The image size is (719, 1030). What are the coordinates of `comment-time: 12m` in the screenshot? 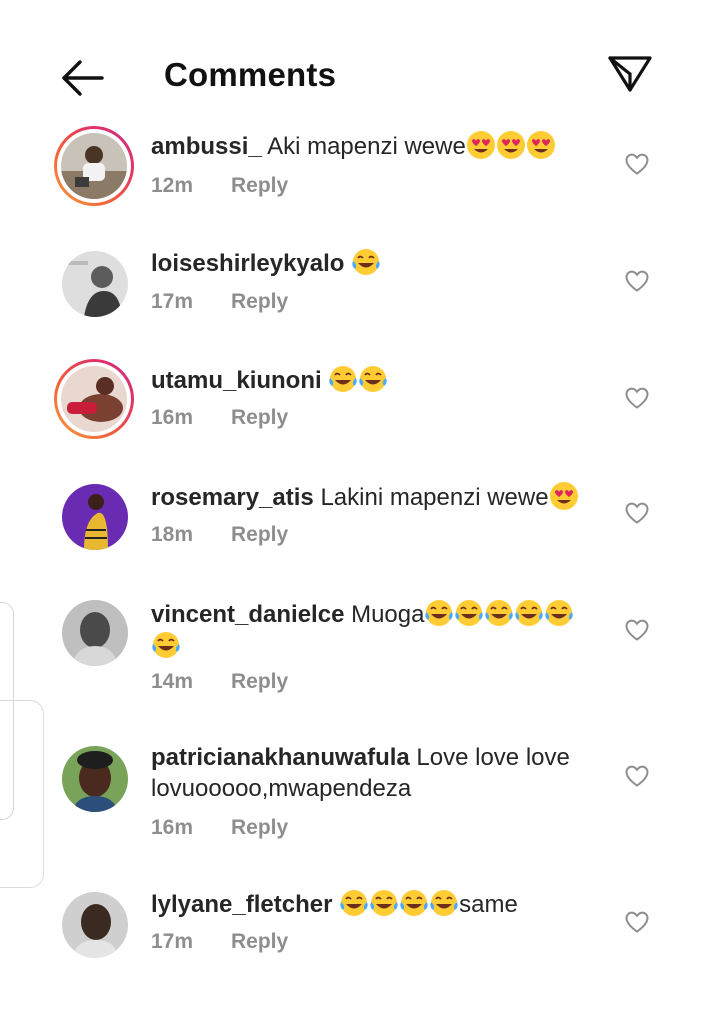 It's located at (172, 185).